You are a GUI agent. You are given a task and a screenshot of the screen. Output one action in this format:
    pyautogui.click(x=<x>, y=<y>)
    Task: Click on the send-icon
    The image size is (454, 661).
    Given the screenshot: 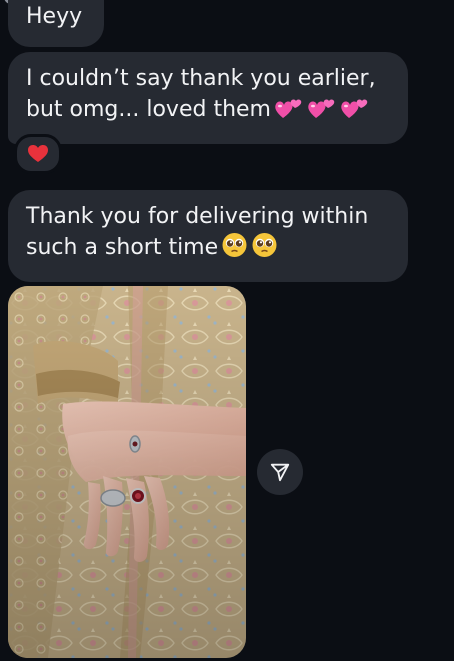 What is the action you would take?
    pyautogui.click(x=280, y=472)
    